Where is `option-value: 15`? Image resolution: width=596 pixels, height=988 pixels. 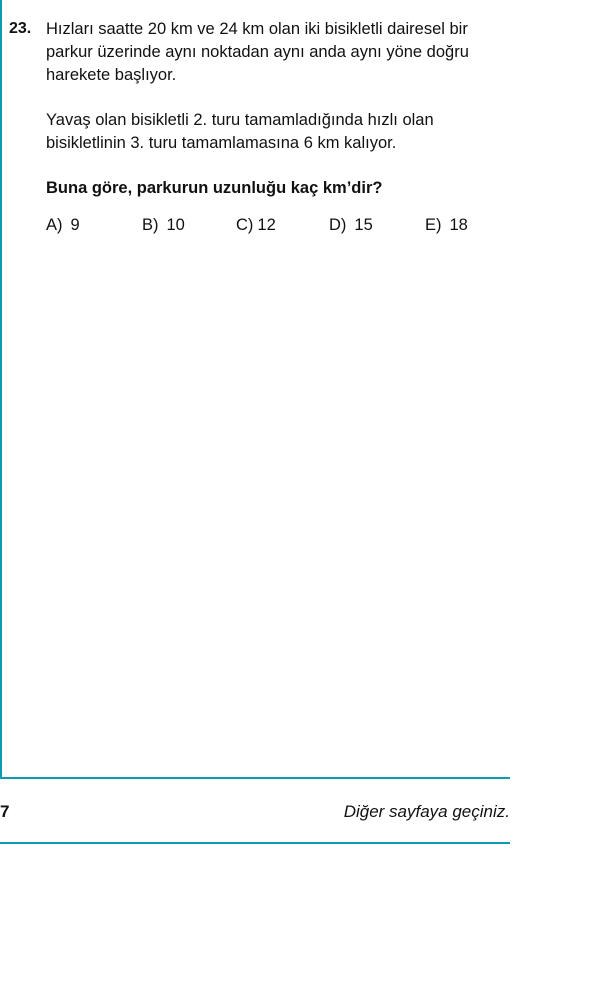 option-value: 15 is located at coordinates (363, 225).